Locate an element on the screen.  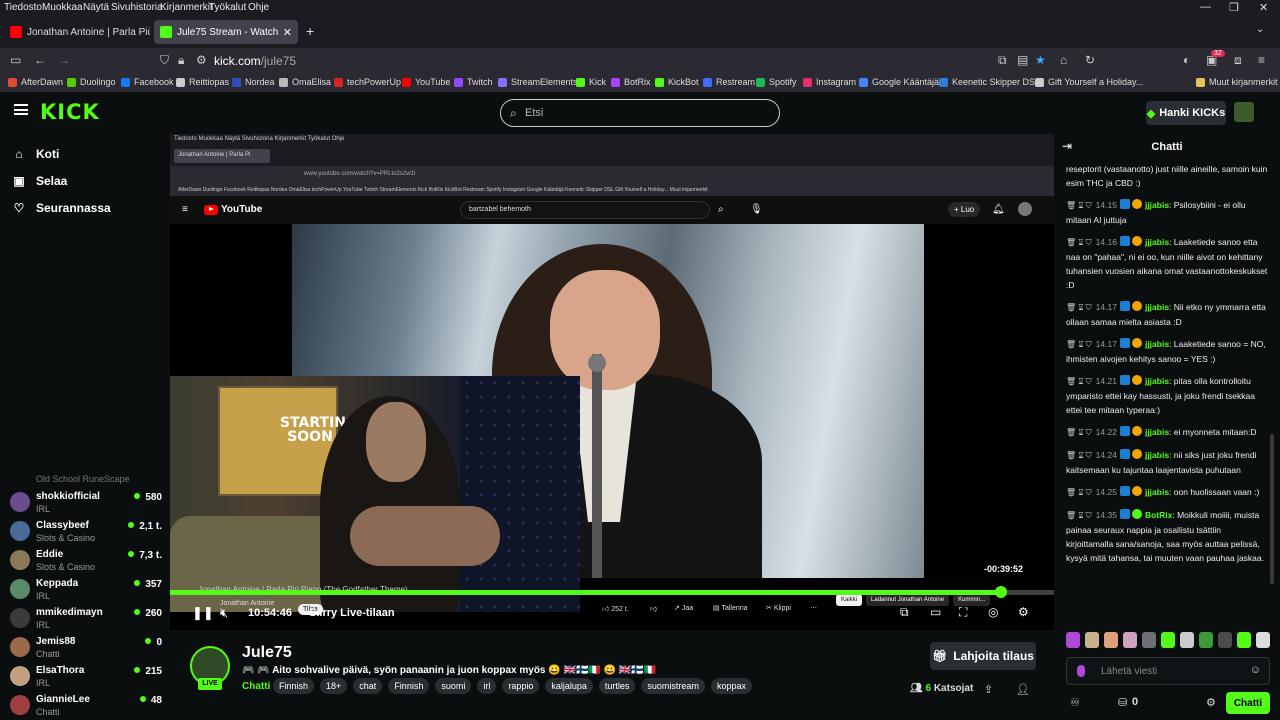
bookmark-item: Reittiopas is located at coordinates (202, 82).